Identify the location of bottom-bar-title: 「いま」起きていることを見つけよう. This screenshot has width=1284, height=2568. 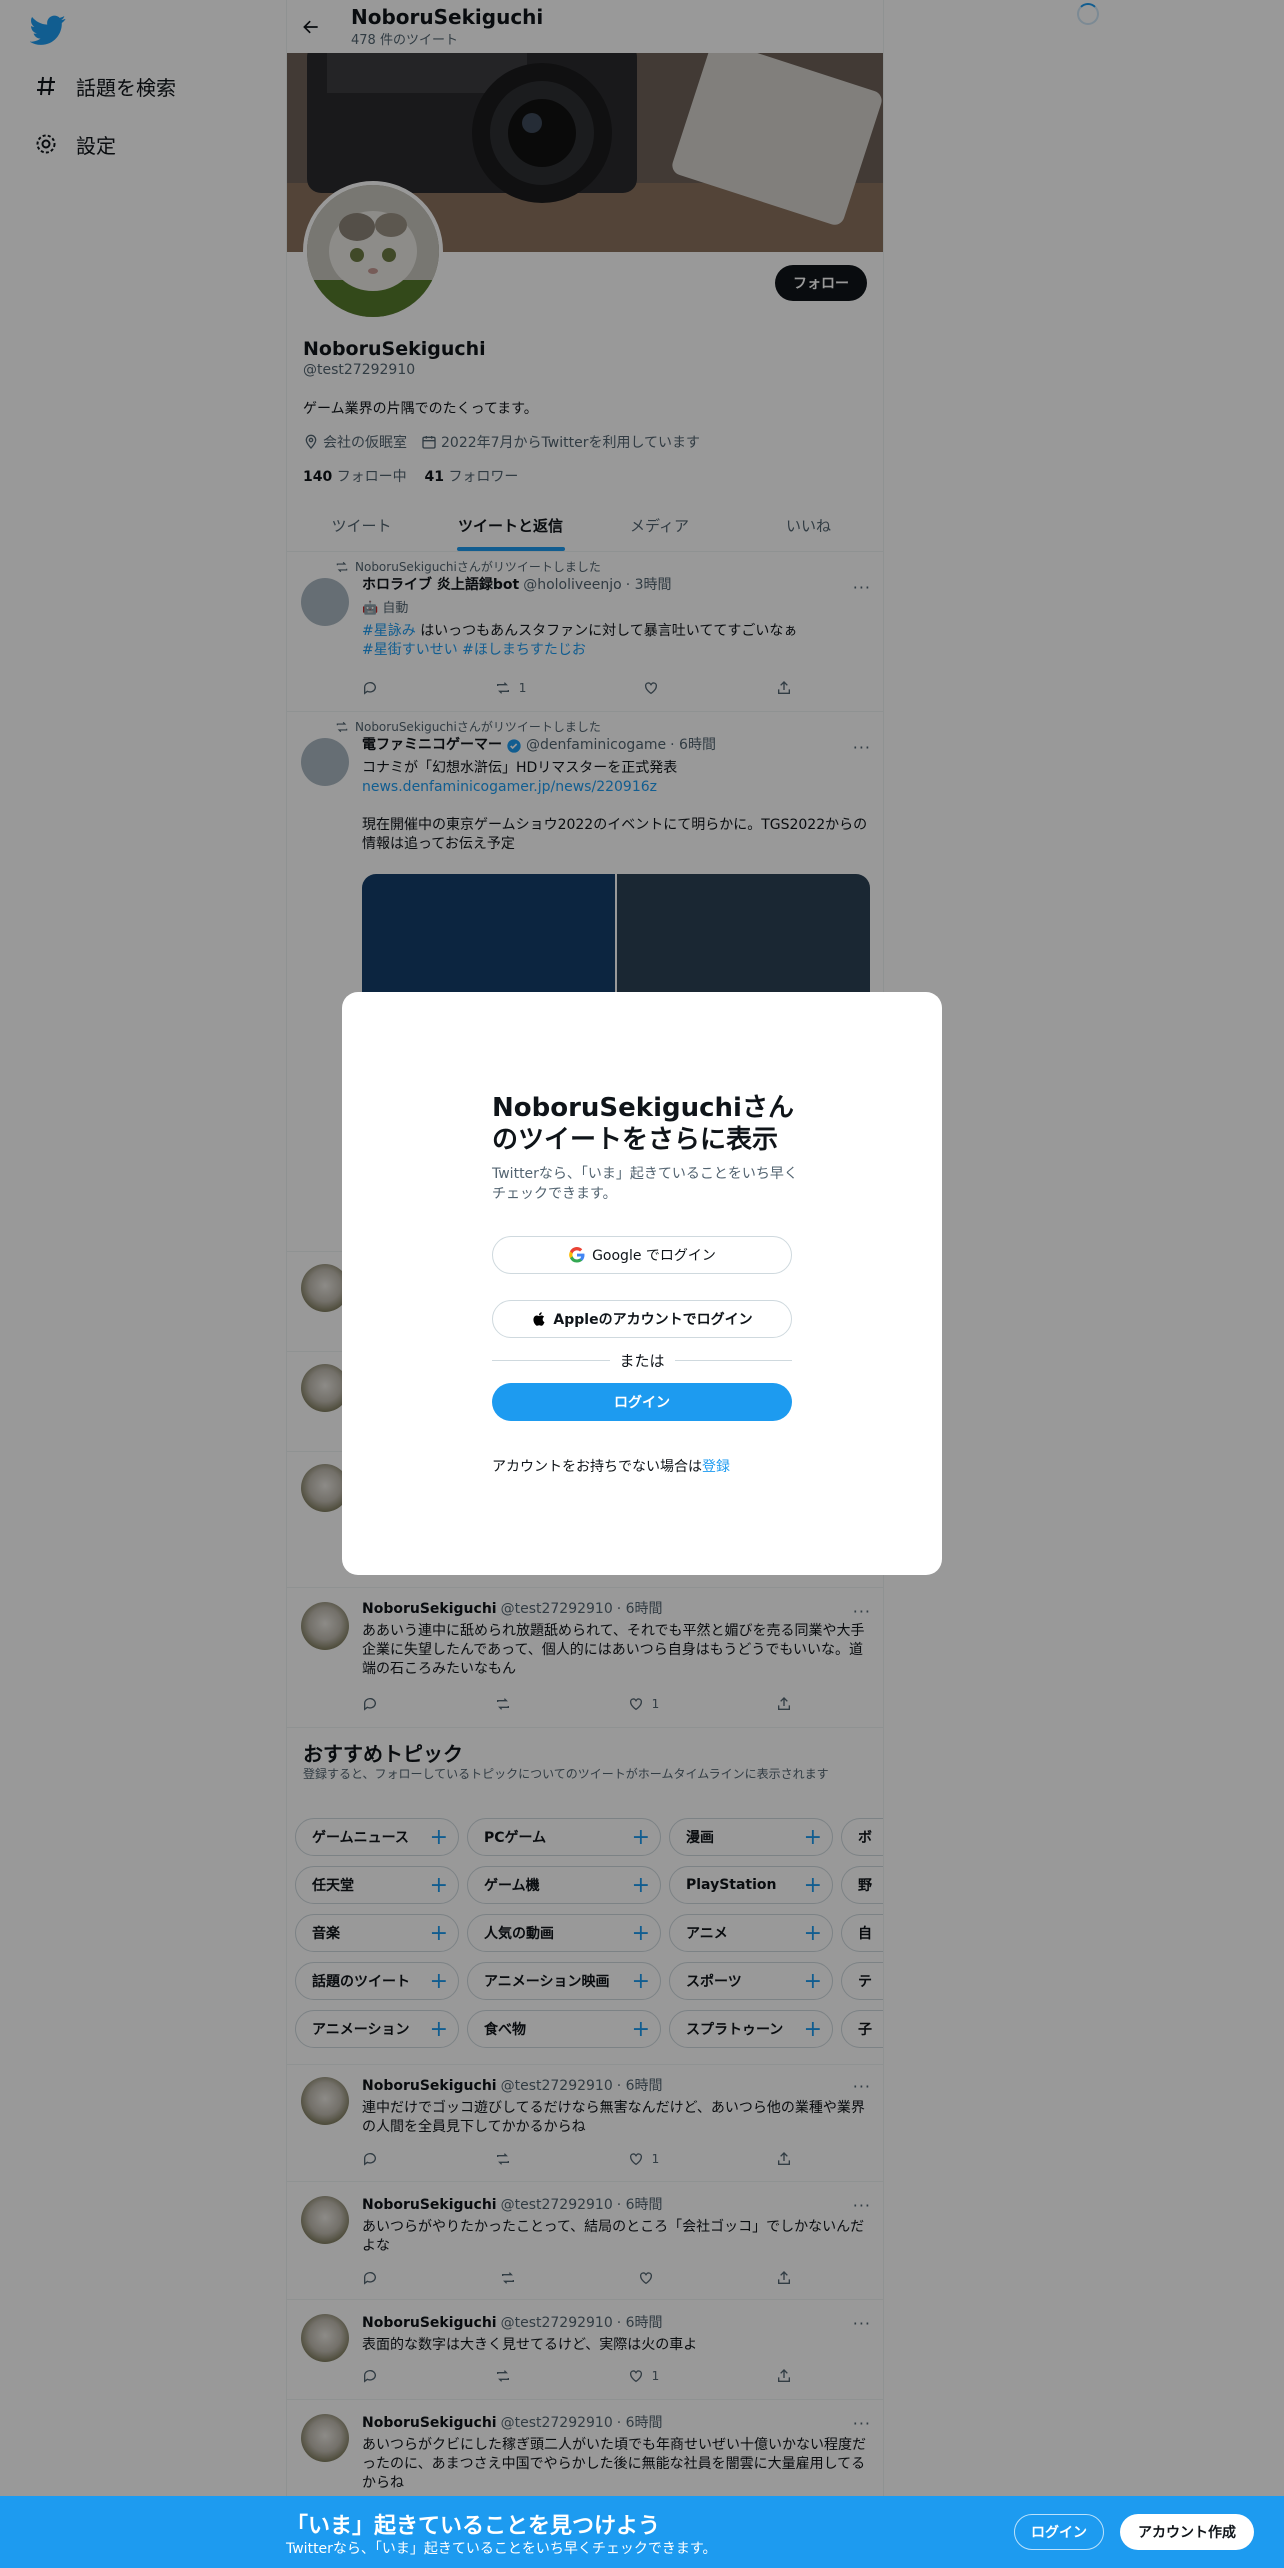
(473, 2526).